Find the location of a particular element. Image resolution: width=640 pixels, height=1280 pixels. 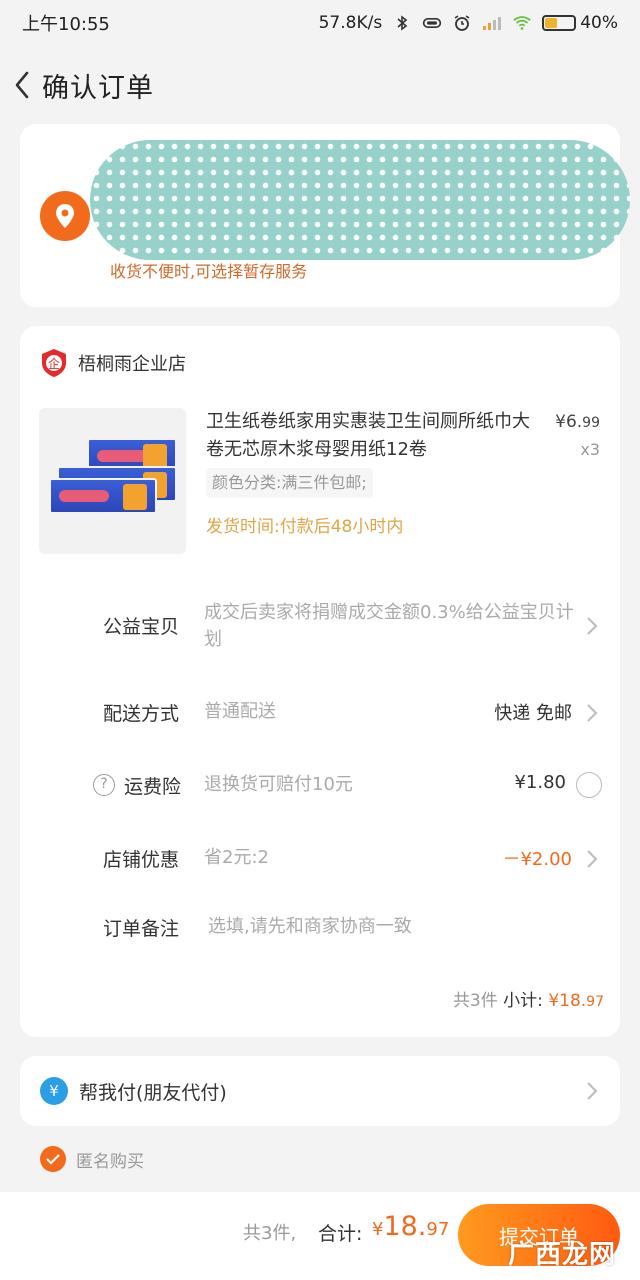

delivery-label: 配送方式 is located at coordinates (141, 714).